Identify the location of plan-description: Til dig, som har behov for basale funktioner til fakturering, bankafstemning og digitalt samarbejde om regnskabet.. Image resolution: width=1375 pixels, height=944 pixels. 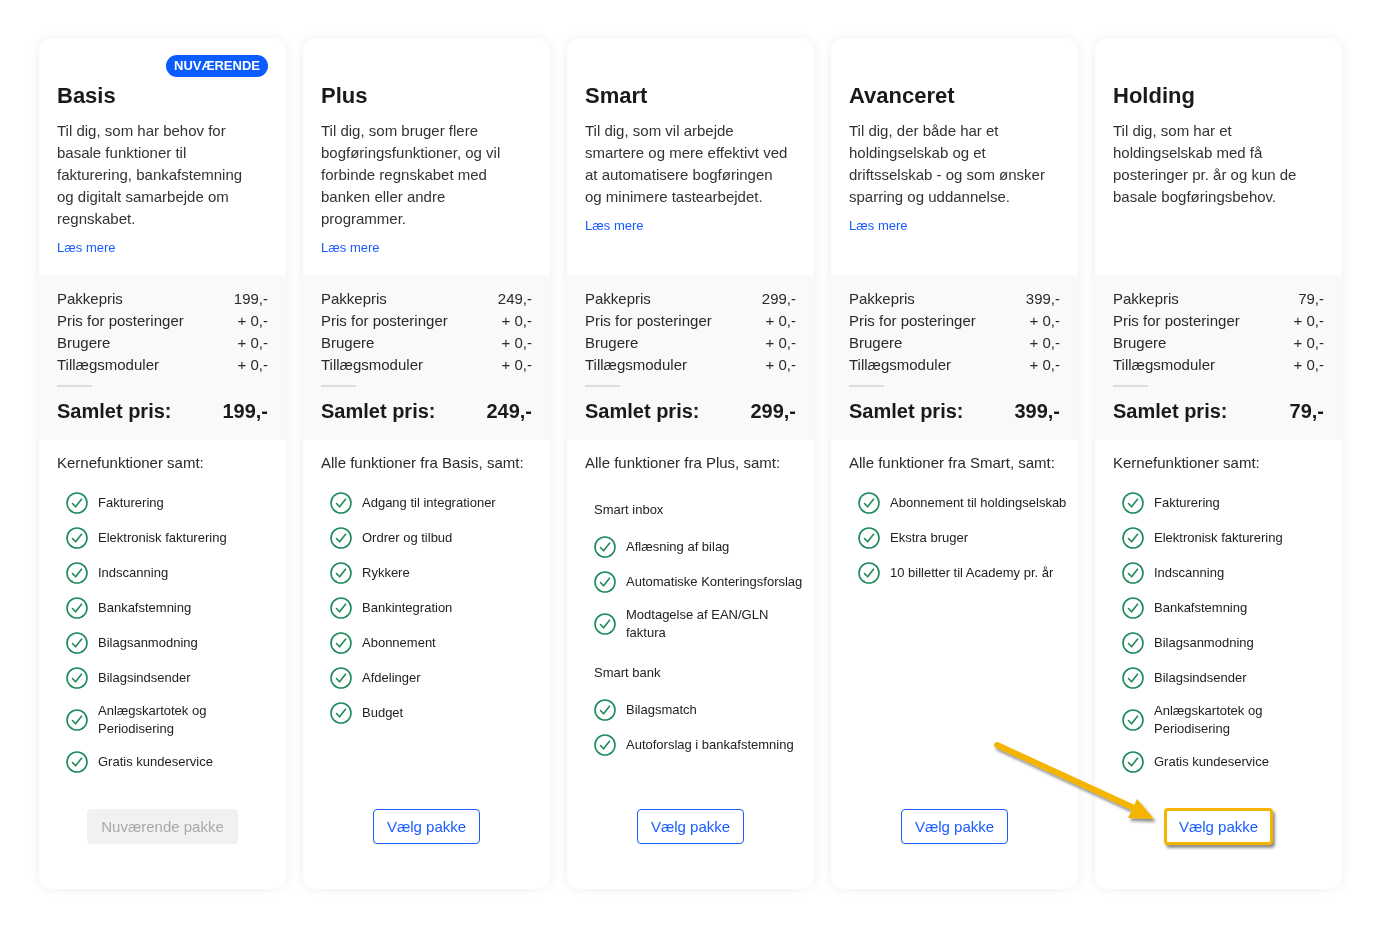
(150, 175).